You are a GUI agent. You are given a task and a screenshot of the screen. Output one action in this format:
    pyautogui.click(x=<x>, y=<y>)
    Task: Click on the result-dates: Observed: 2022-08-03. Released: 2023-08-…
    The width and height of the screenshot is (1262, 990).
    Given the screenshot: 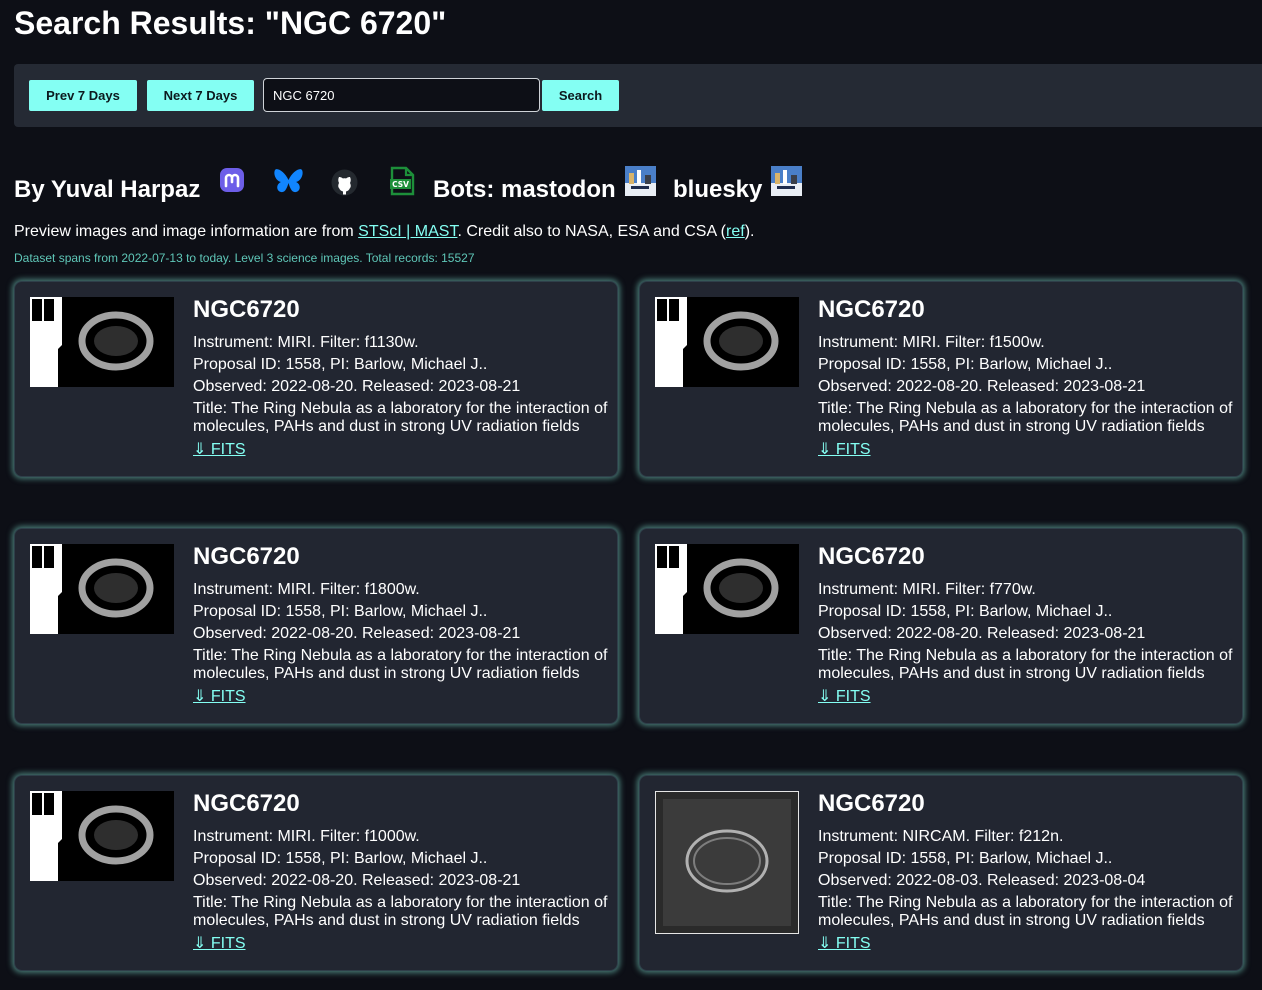 What is the action you would take?
    pyautogui.click(x=982, y=880)
    